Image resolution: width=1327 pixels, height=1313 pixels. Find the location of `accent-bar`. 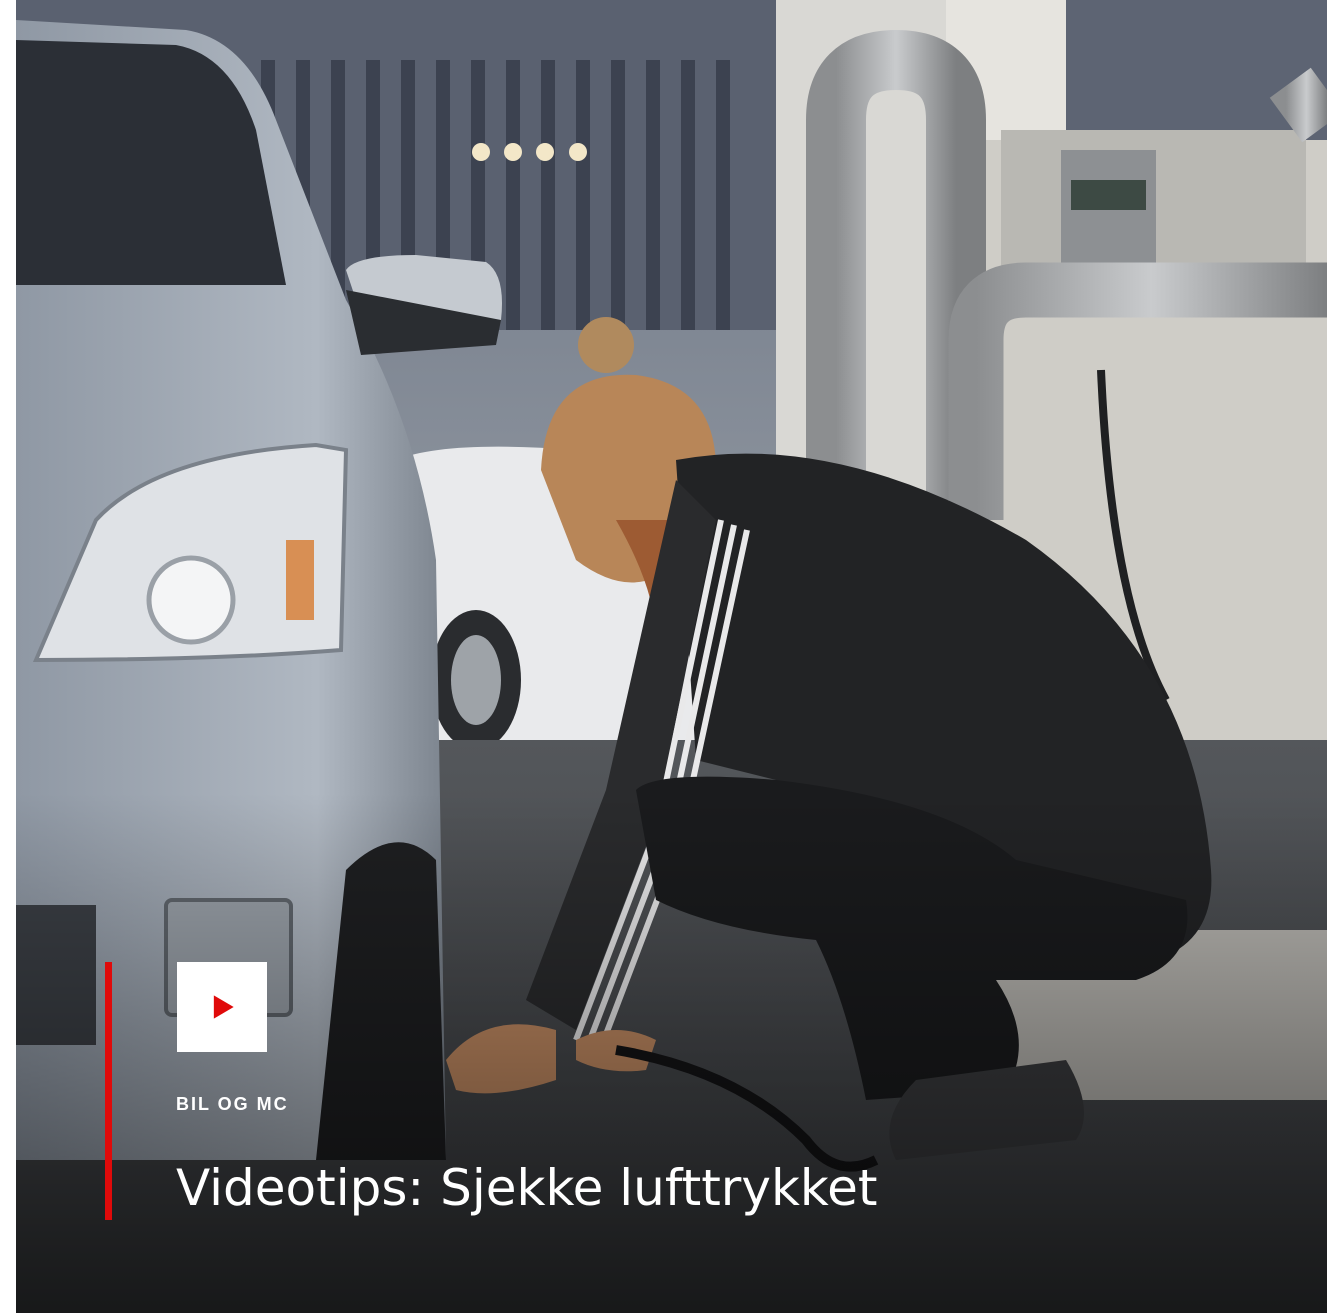

accent-bar is located at coordinates (108, 1091).